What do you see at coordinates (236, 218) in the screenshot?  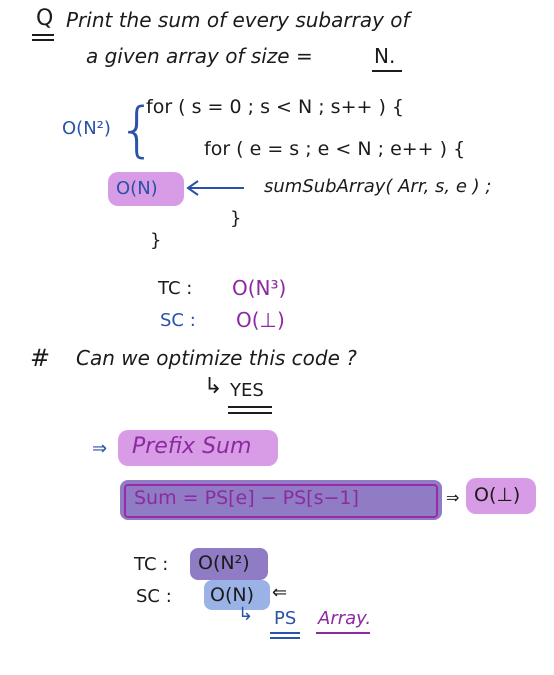 I see `inner-loop-close-brace: }` at bounding box center [236, 218].